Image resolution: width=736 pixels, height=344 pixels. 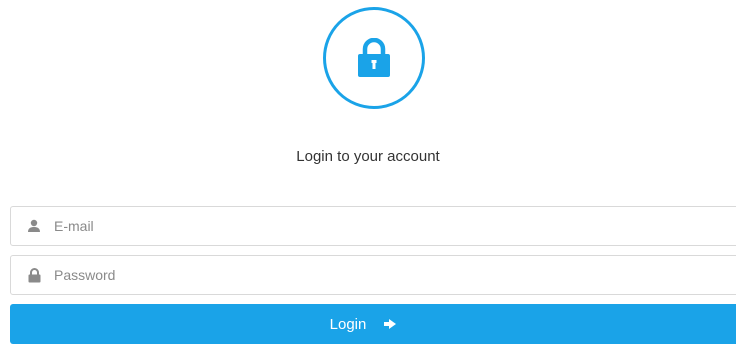 What do you see at coordinates (395, 275) in the screenshot?
I see `password-input` at bounding box center [395, 275].